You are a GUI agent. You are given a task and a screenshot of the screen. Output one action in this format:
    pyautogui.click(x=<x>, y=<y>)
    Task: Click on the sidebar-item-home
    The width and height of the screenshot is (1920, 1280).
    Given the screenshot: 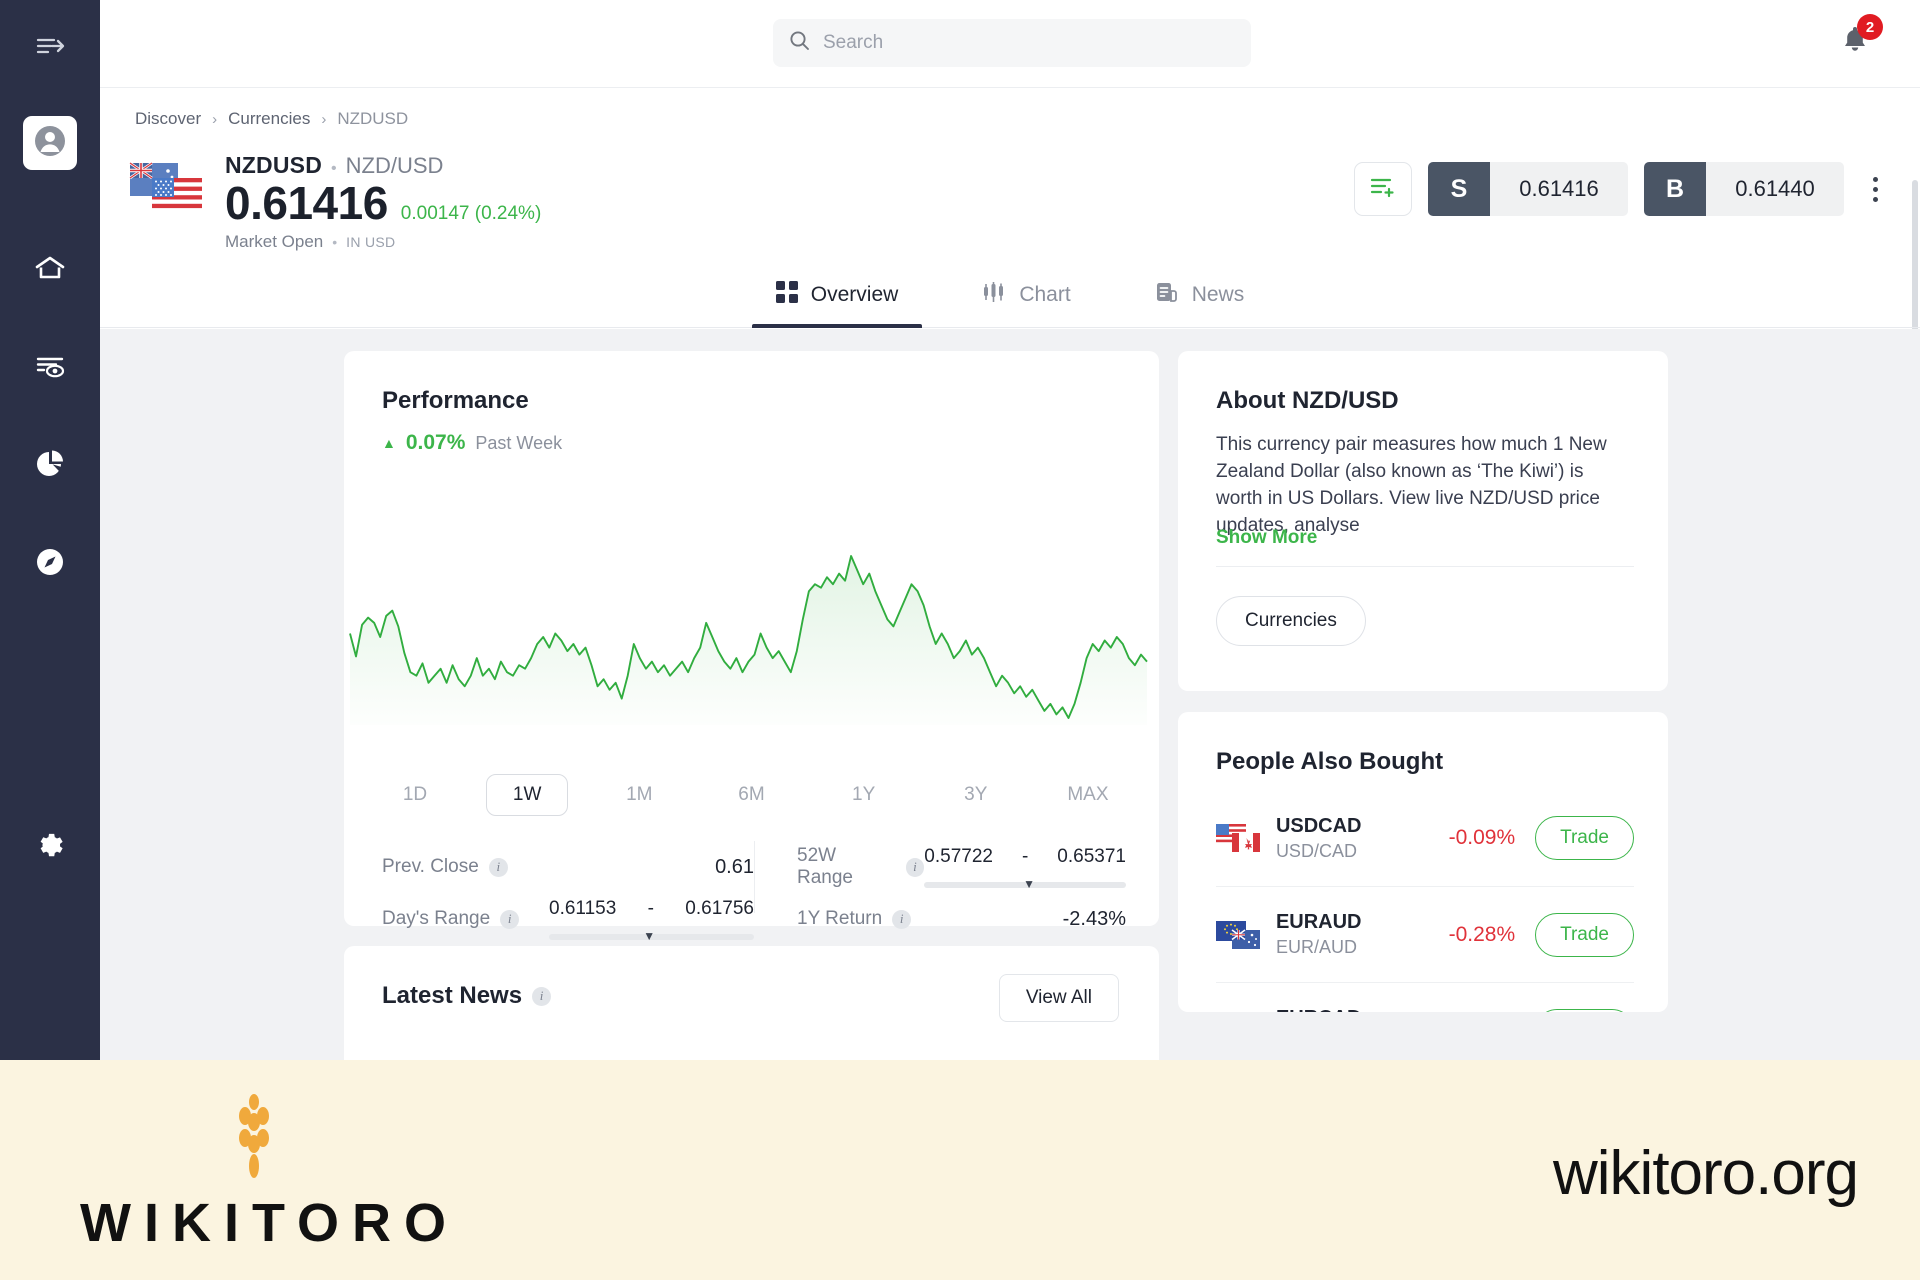 What is the action you would take?
    pyautogui.click(x=50, y=268)
    